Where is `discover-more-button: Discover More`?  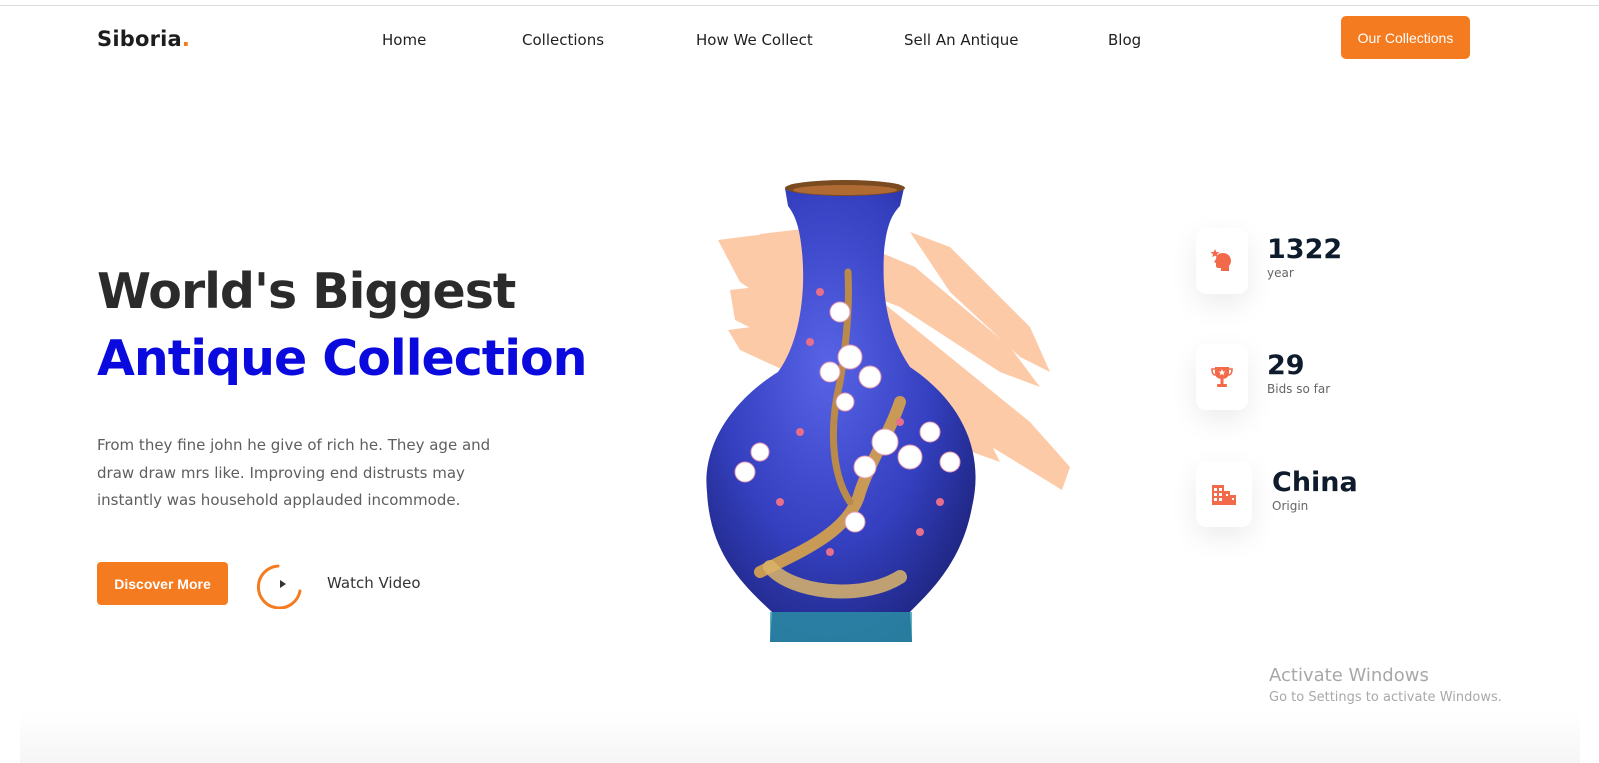 discover-more-button: Discover More is located at coordinates (162, 583).